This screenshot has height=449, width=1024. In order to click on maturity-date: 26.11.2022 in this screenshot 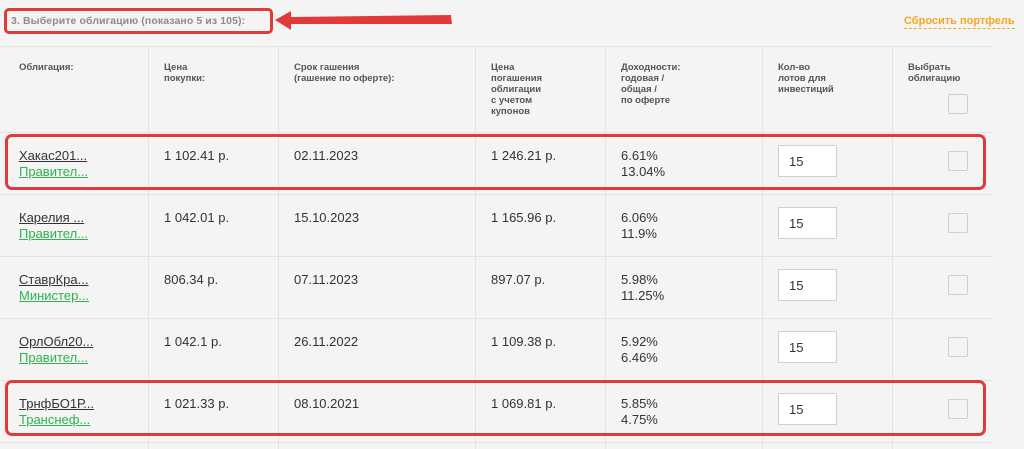, I will do `click(326, 341)`.